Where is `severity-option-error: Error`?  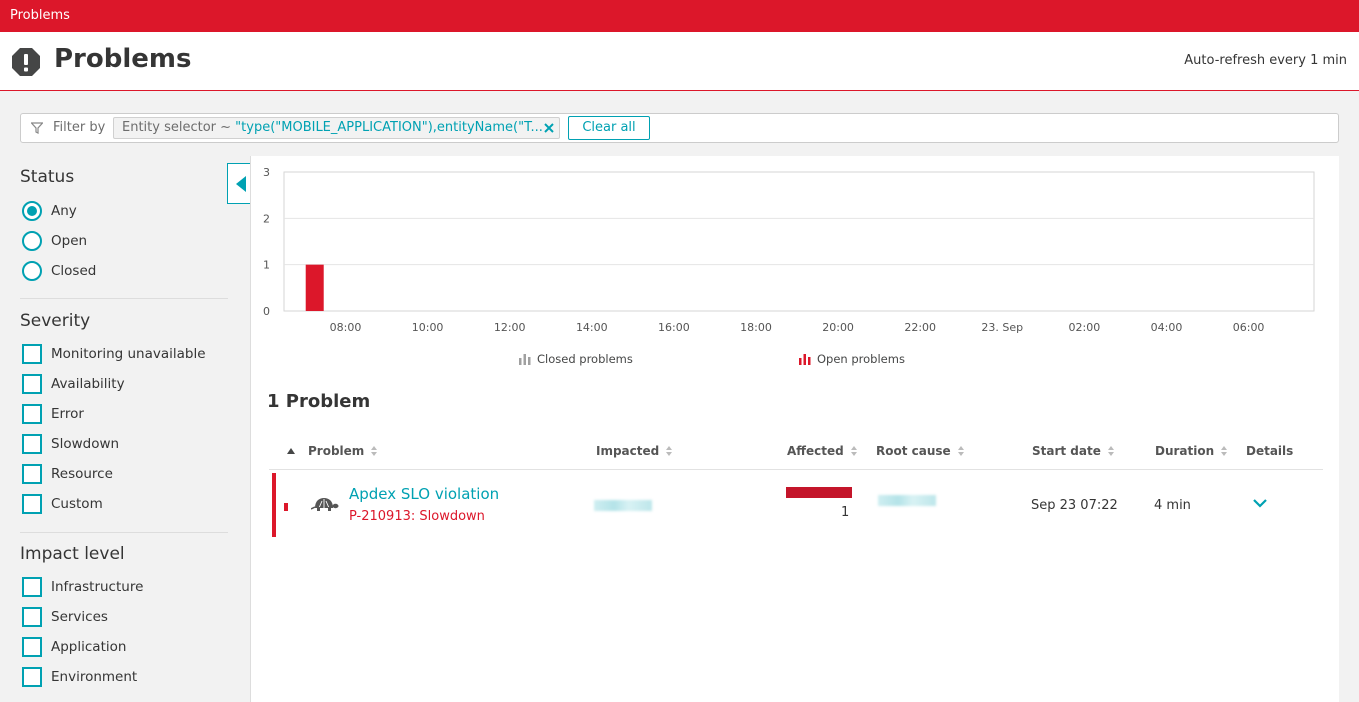 severity-option-error: Error is located at coordinates (53, 414).